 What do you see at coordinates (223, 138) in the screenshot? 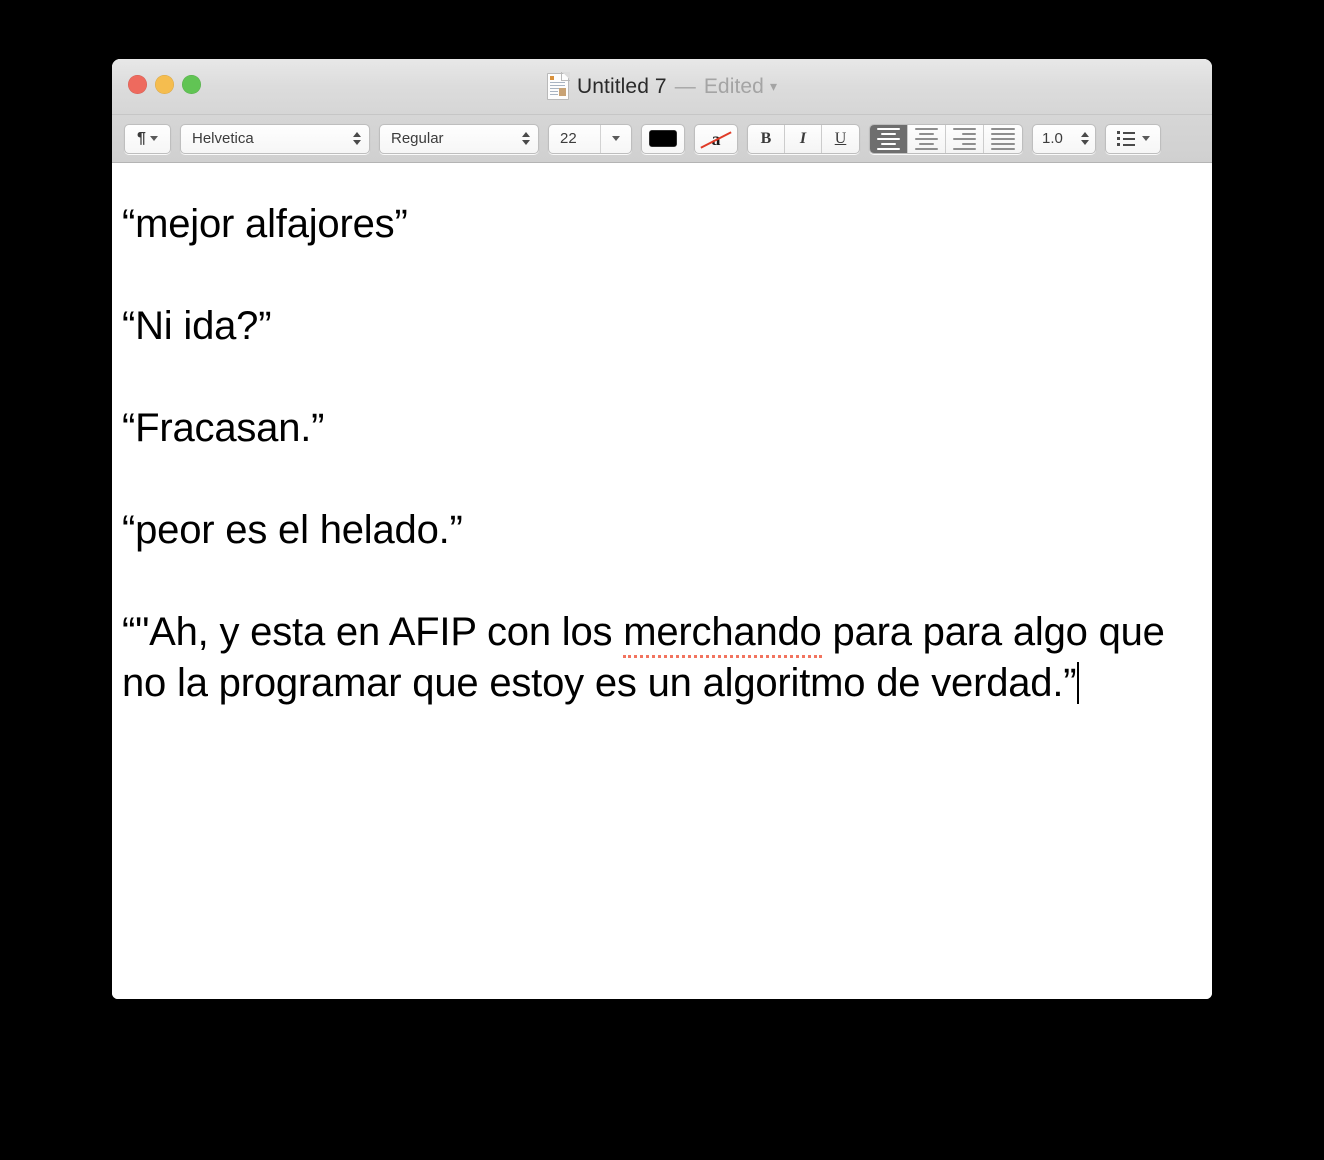
I see `font-family-value: Helvetica` at bounding box center [223, 138].